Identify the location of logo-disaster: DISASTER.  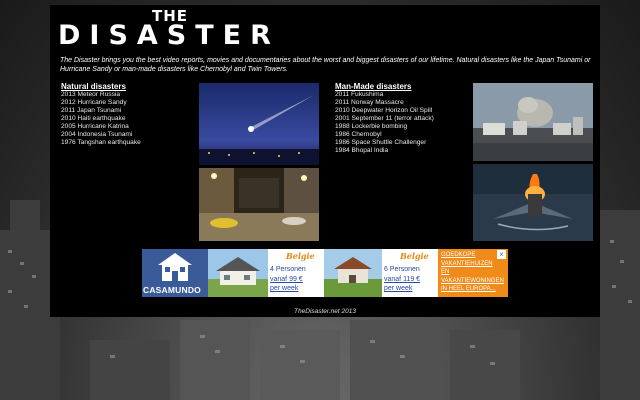
(169, 36).